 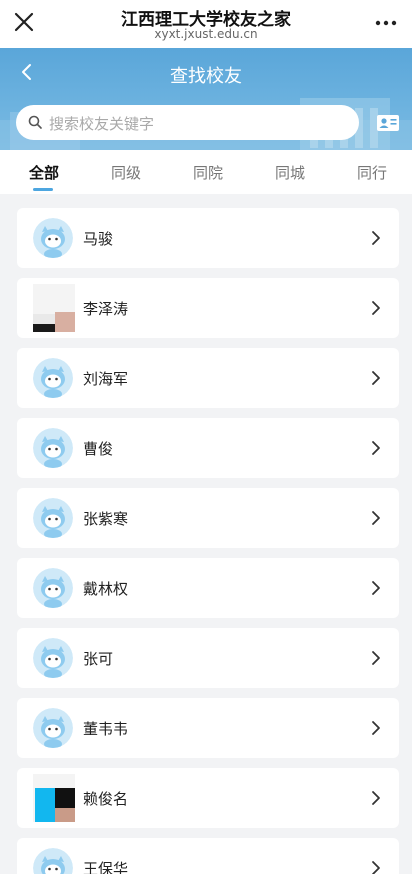 What do you see at coordinates (106, 729) in the screenshot?
I see `alumni-name: 董韦韦` at bounding box center [106, 729].